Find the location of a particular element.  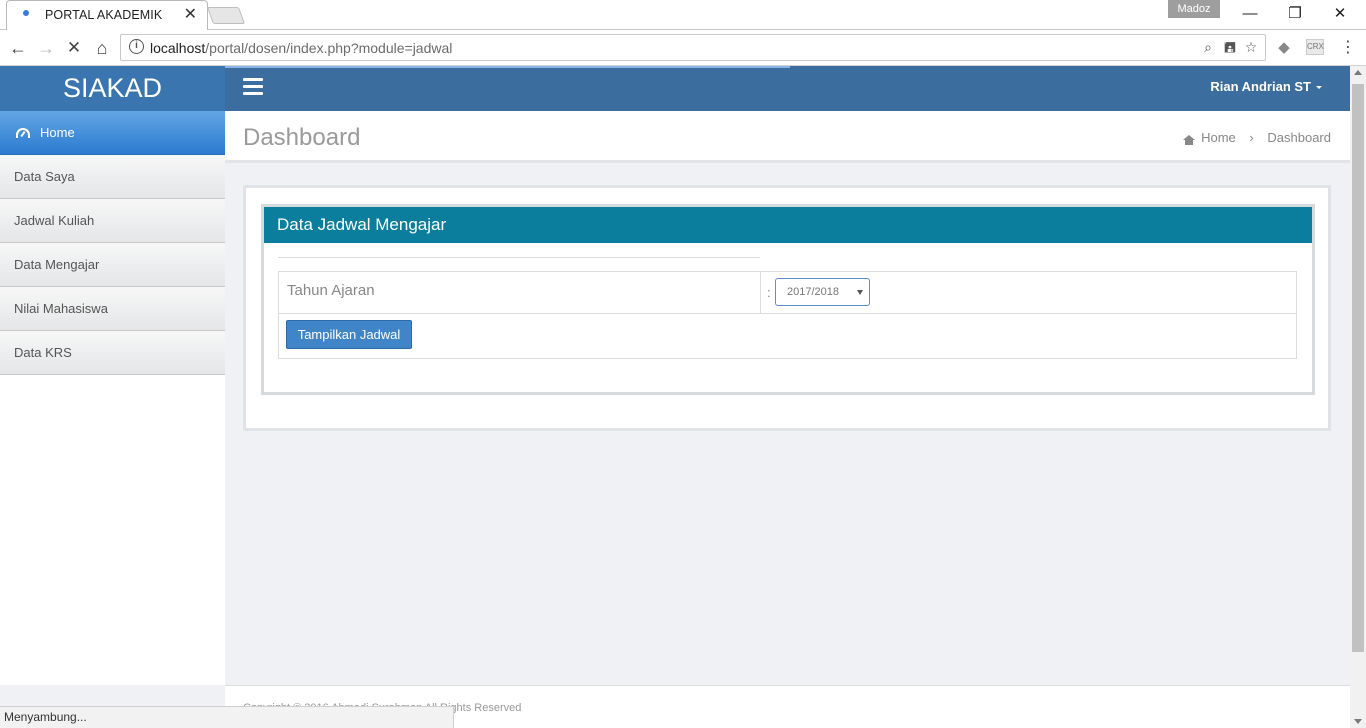

user-name: Rian Andrian ST is located at coordinates (1260, 86).